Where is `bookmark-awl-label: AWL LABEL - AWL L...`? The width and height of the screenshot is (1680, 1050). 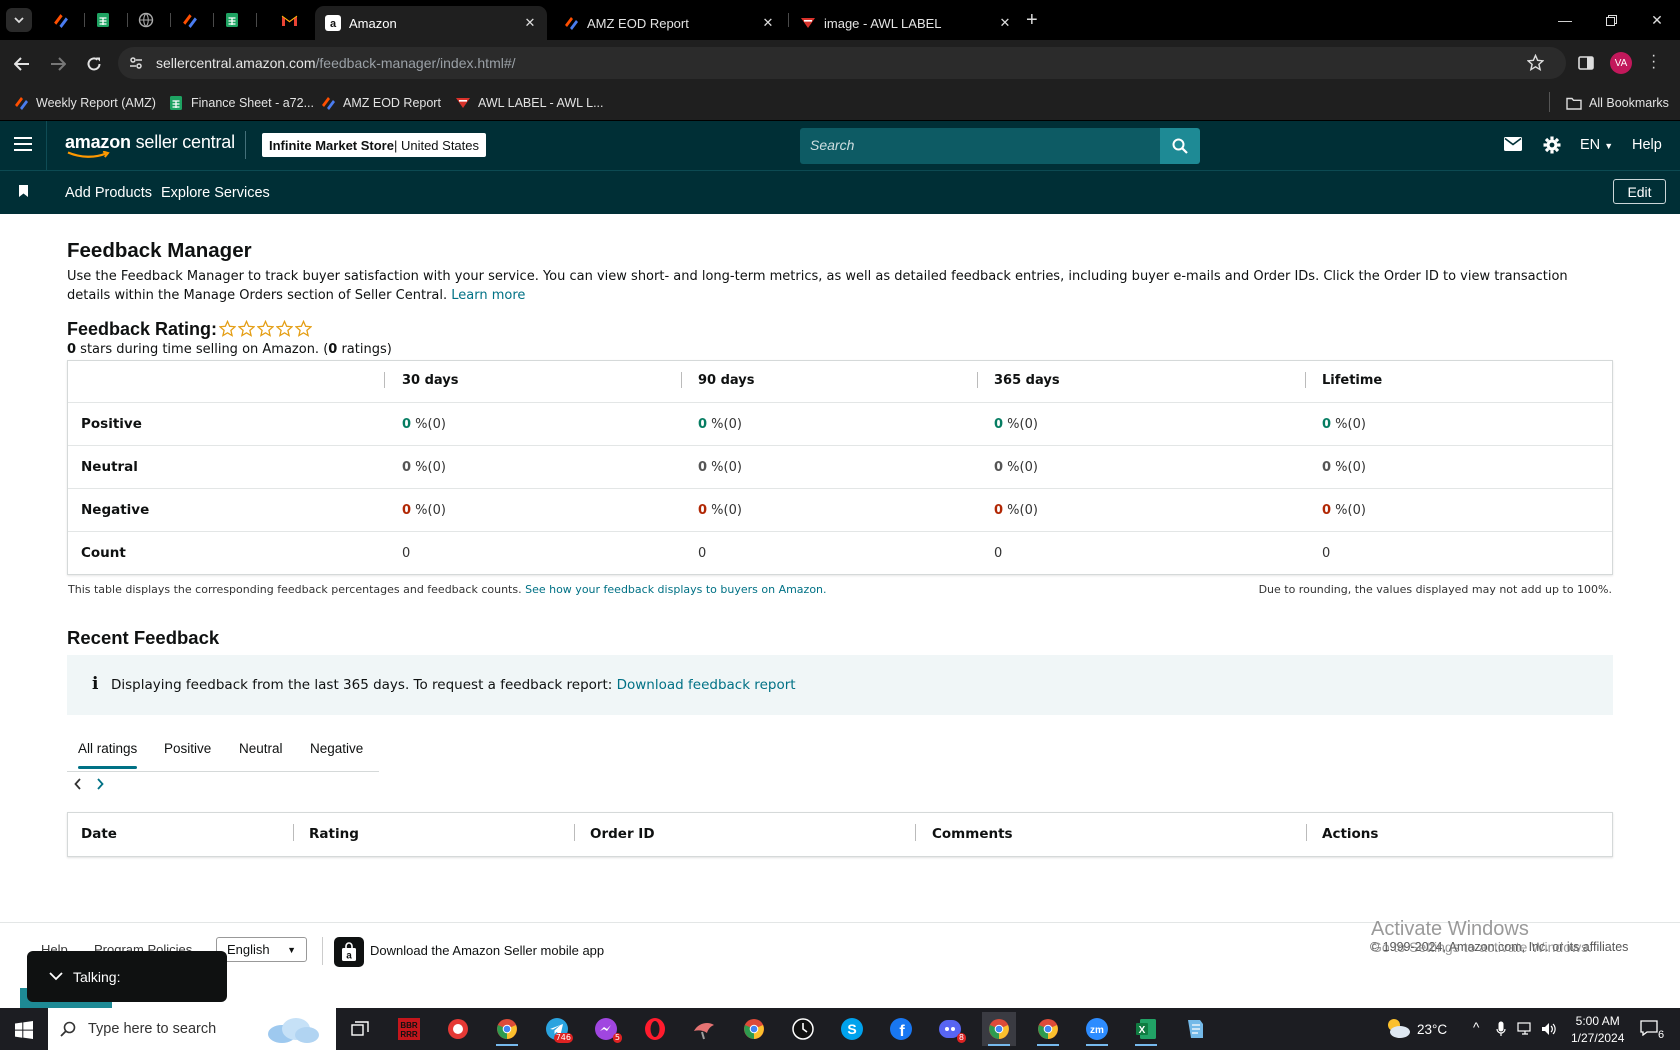 bookmark-awl-label: AWL LABEL - AWL L... is located at coordinates (529, 103).